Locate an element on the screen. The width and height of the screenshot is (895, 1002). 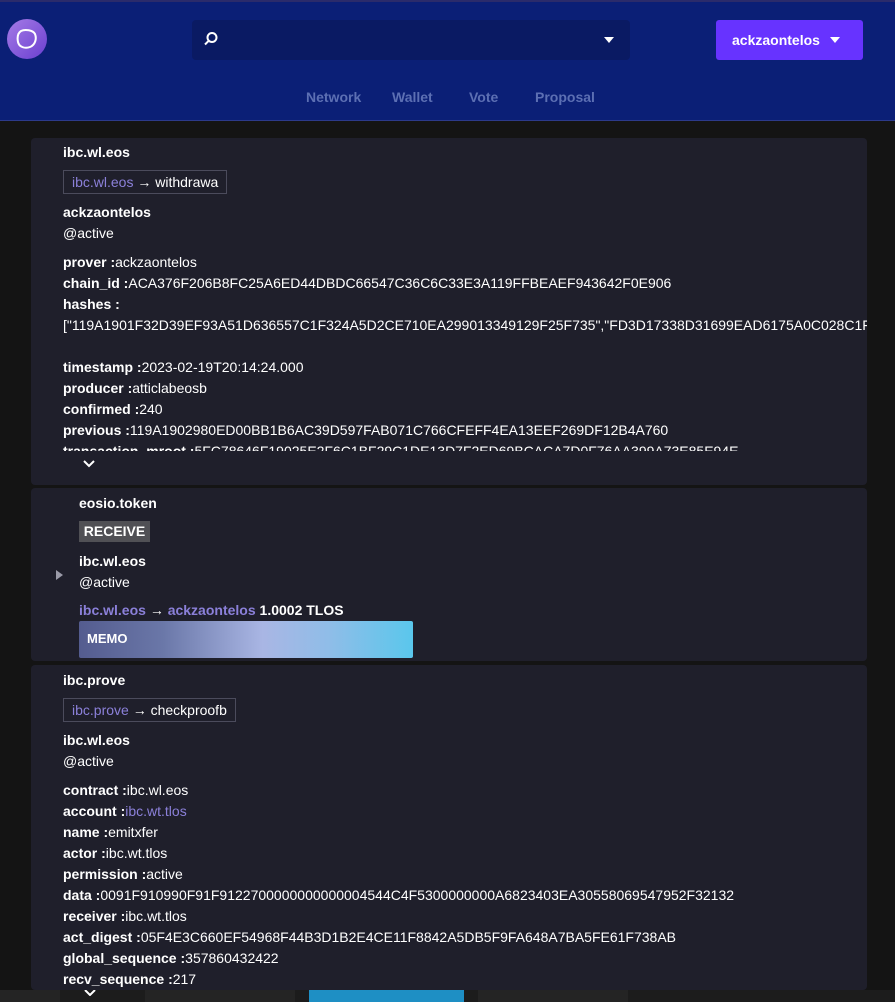
memo-bar: MEMO is located at coordinates (246, 639).